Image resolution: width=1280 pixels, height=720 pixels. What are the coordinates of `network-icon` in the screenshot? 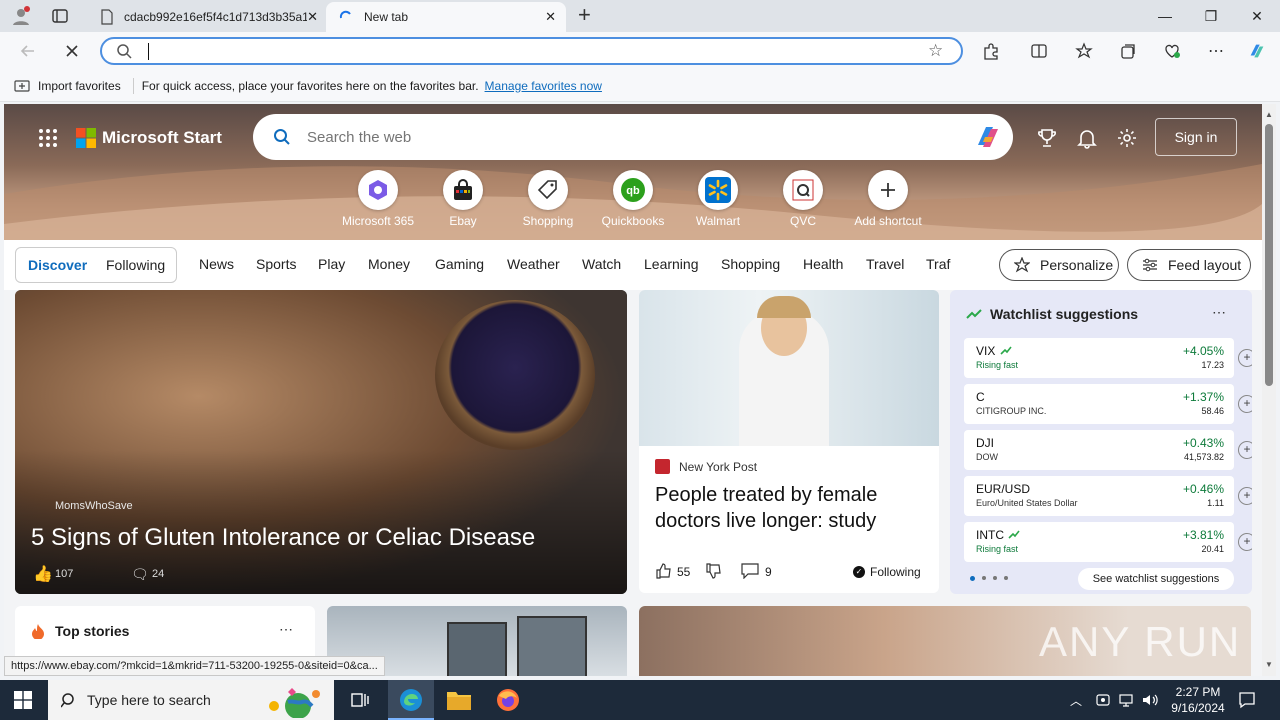 It's located at (1126, 700).